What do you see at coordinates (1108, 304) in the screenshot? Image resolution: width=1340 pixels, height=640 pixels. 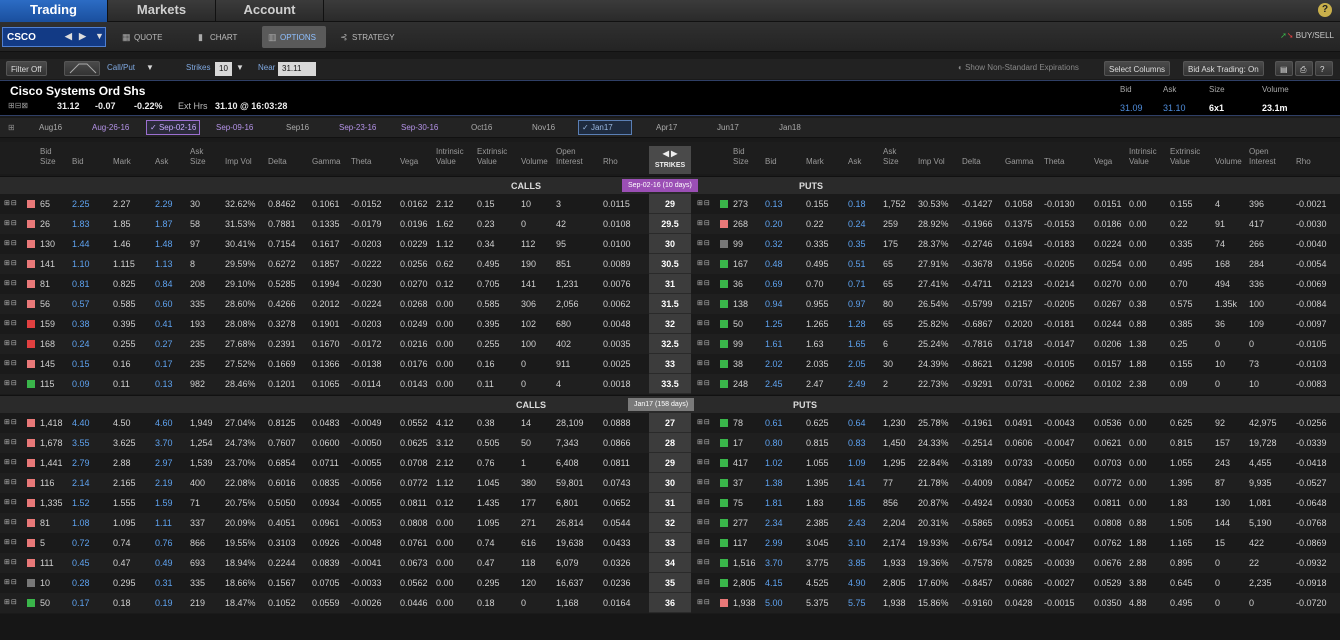 I see `put-cell: 0.0267` at bounding box center [1108, 304].